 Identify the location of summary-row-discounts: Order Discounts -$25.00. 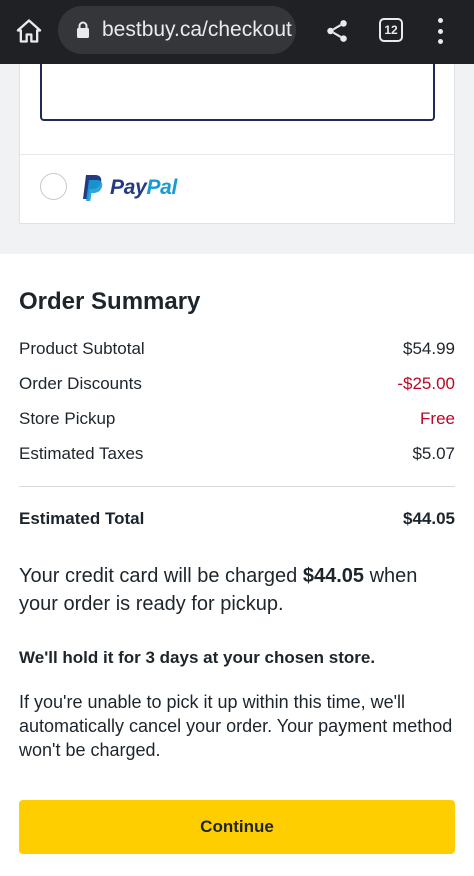
(237, 384).